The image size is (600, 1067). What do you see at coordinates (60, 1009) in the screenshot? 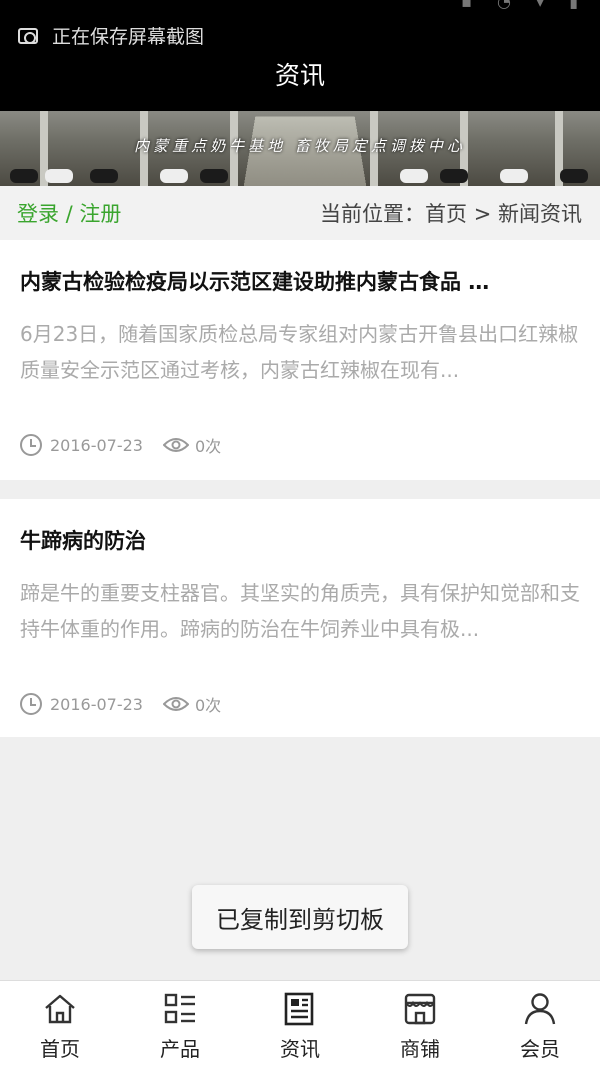
I see `home-icon` at bounding box center [60, 1009].